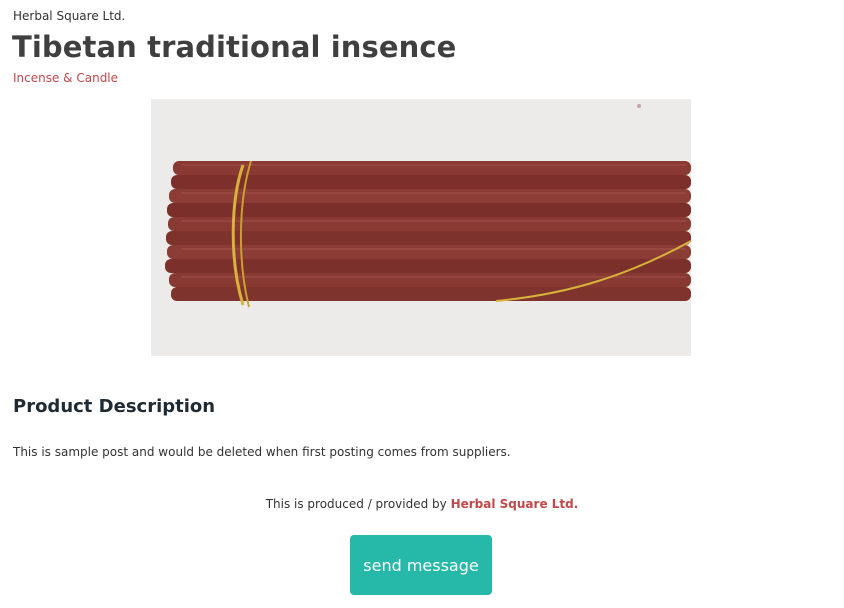  I want to click on supplier-link: Herbal Square Ltd., so click(515, 504).